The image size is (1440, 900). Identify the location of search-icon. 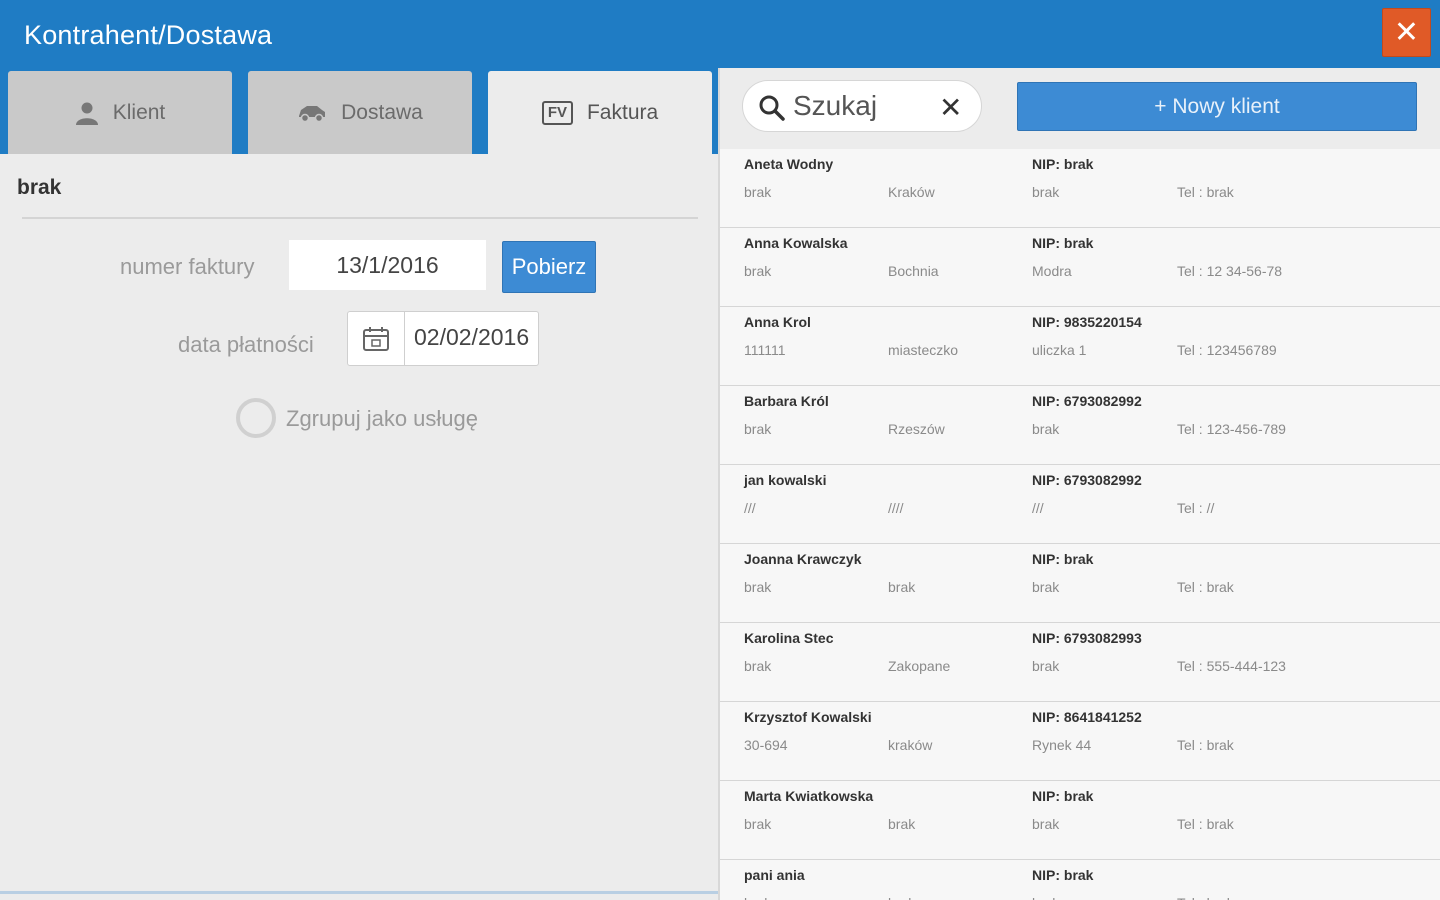
(772, 110).